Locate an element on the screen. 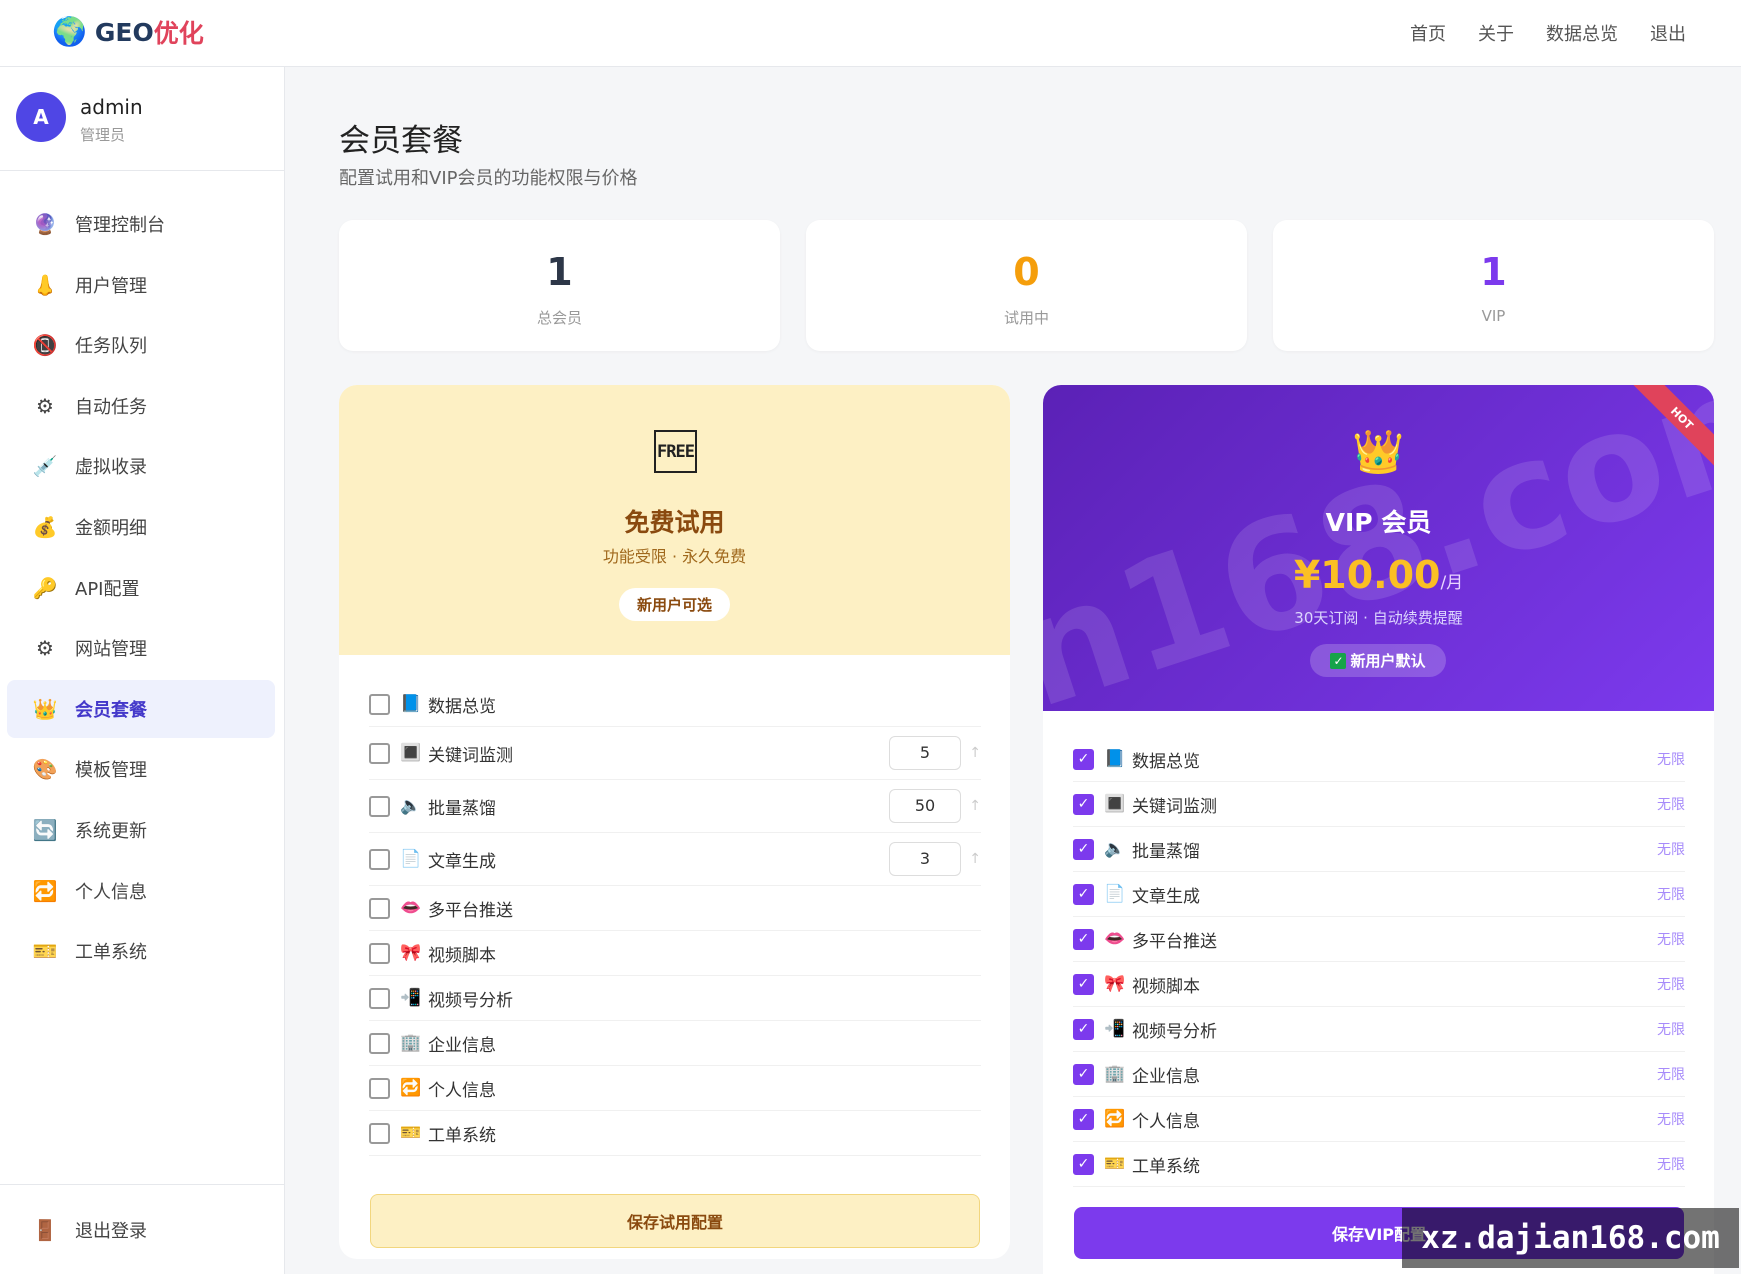  sidebar-item: 🔄 系统更新 is located at coordinates (141, 830).